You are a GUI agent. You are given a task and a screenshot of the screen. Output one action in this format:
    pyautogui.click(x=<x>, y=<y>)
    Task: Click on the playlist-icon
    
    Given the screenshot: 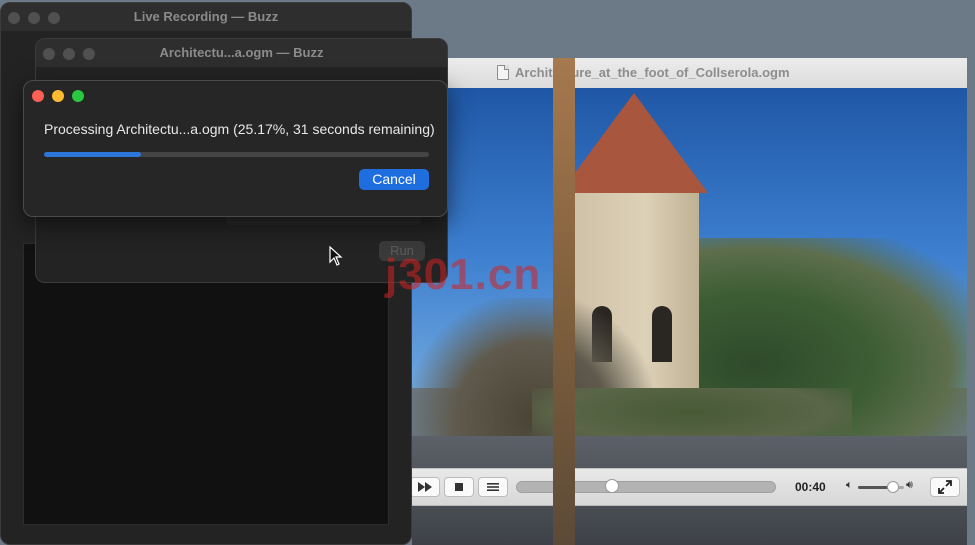 What is the action you would take?
    pyautogui.click(x=493, y=487)
    